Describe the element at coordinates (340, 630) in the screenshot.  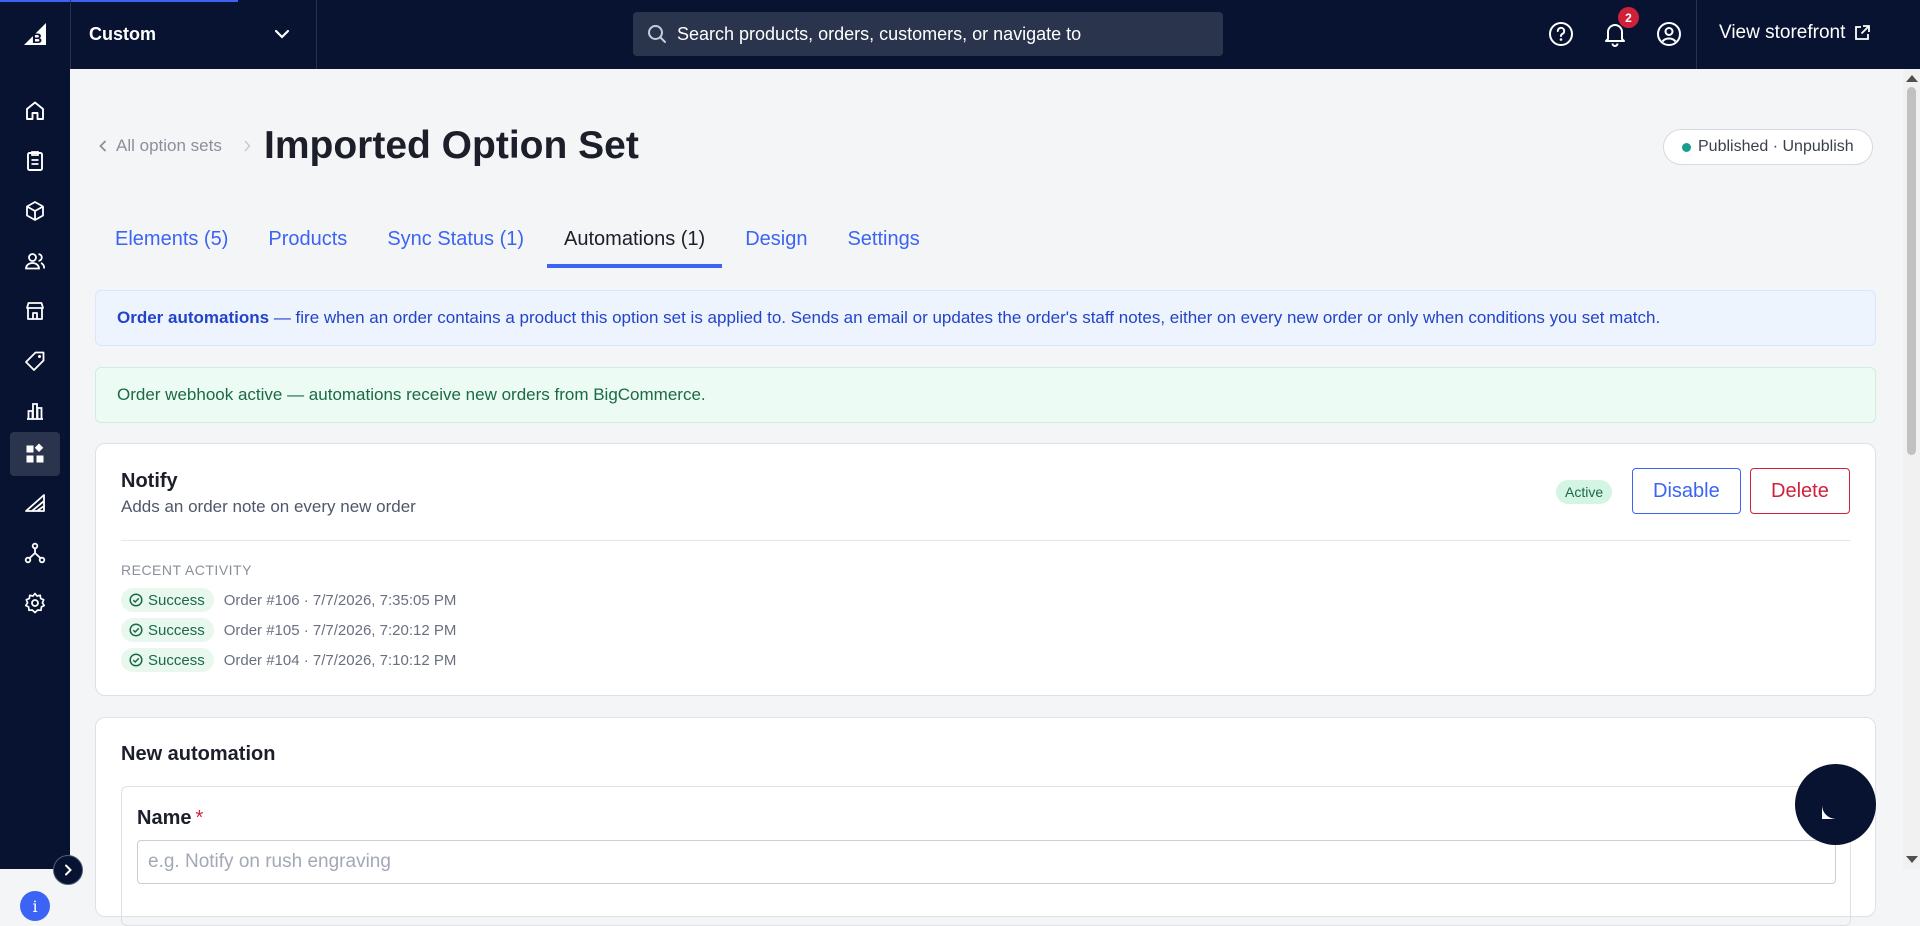
I see `activity-detail: Order #105 · 7/7/2026, 7:20:12 PM` at that location.